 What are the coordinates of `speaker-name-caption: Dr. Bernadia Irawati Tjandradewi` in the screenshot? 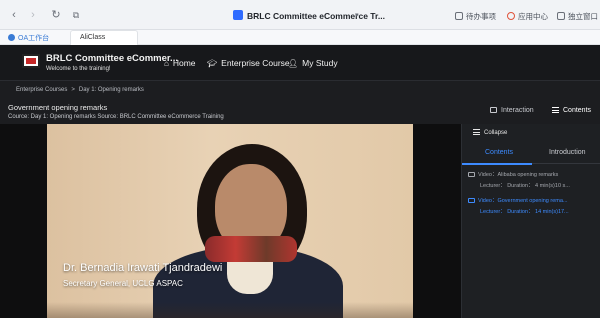 It's located at (143, 268).